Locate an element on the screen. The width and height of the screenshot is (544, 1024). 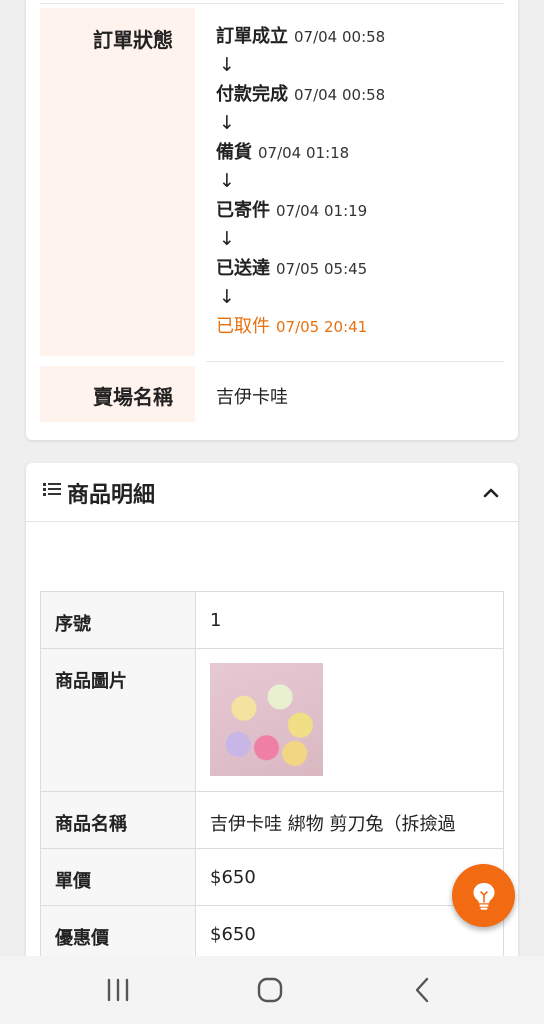
status-step: 已寄件 07/04 01:19 ↓ is located at coordinates (300, 225).